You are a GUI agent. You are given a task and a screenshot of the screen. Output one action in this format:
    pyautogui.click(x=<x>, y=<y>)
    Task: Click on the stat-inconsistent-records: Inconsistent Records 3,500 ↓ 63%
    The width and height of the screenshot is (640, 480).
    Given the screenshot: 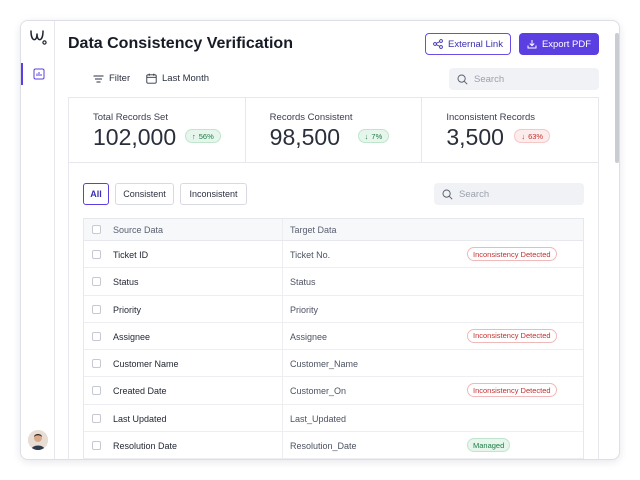 What is the action you would take?
    pyautogui.click(x=510, y=130)
    